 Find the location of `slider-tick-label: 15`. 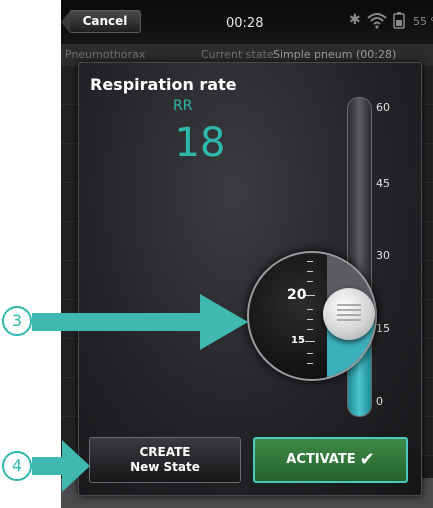

slider-tick-label: 15 is located at coordinates (383, 328).